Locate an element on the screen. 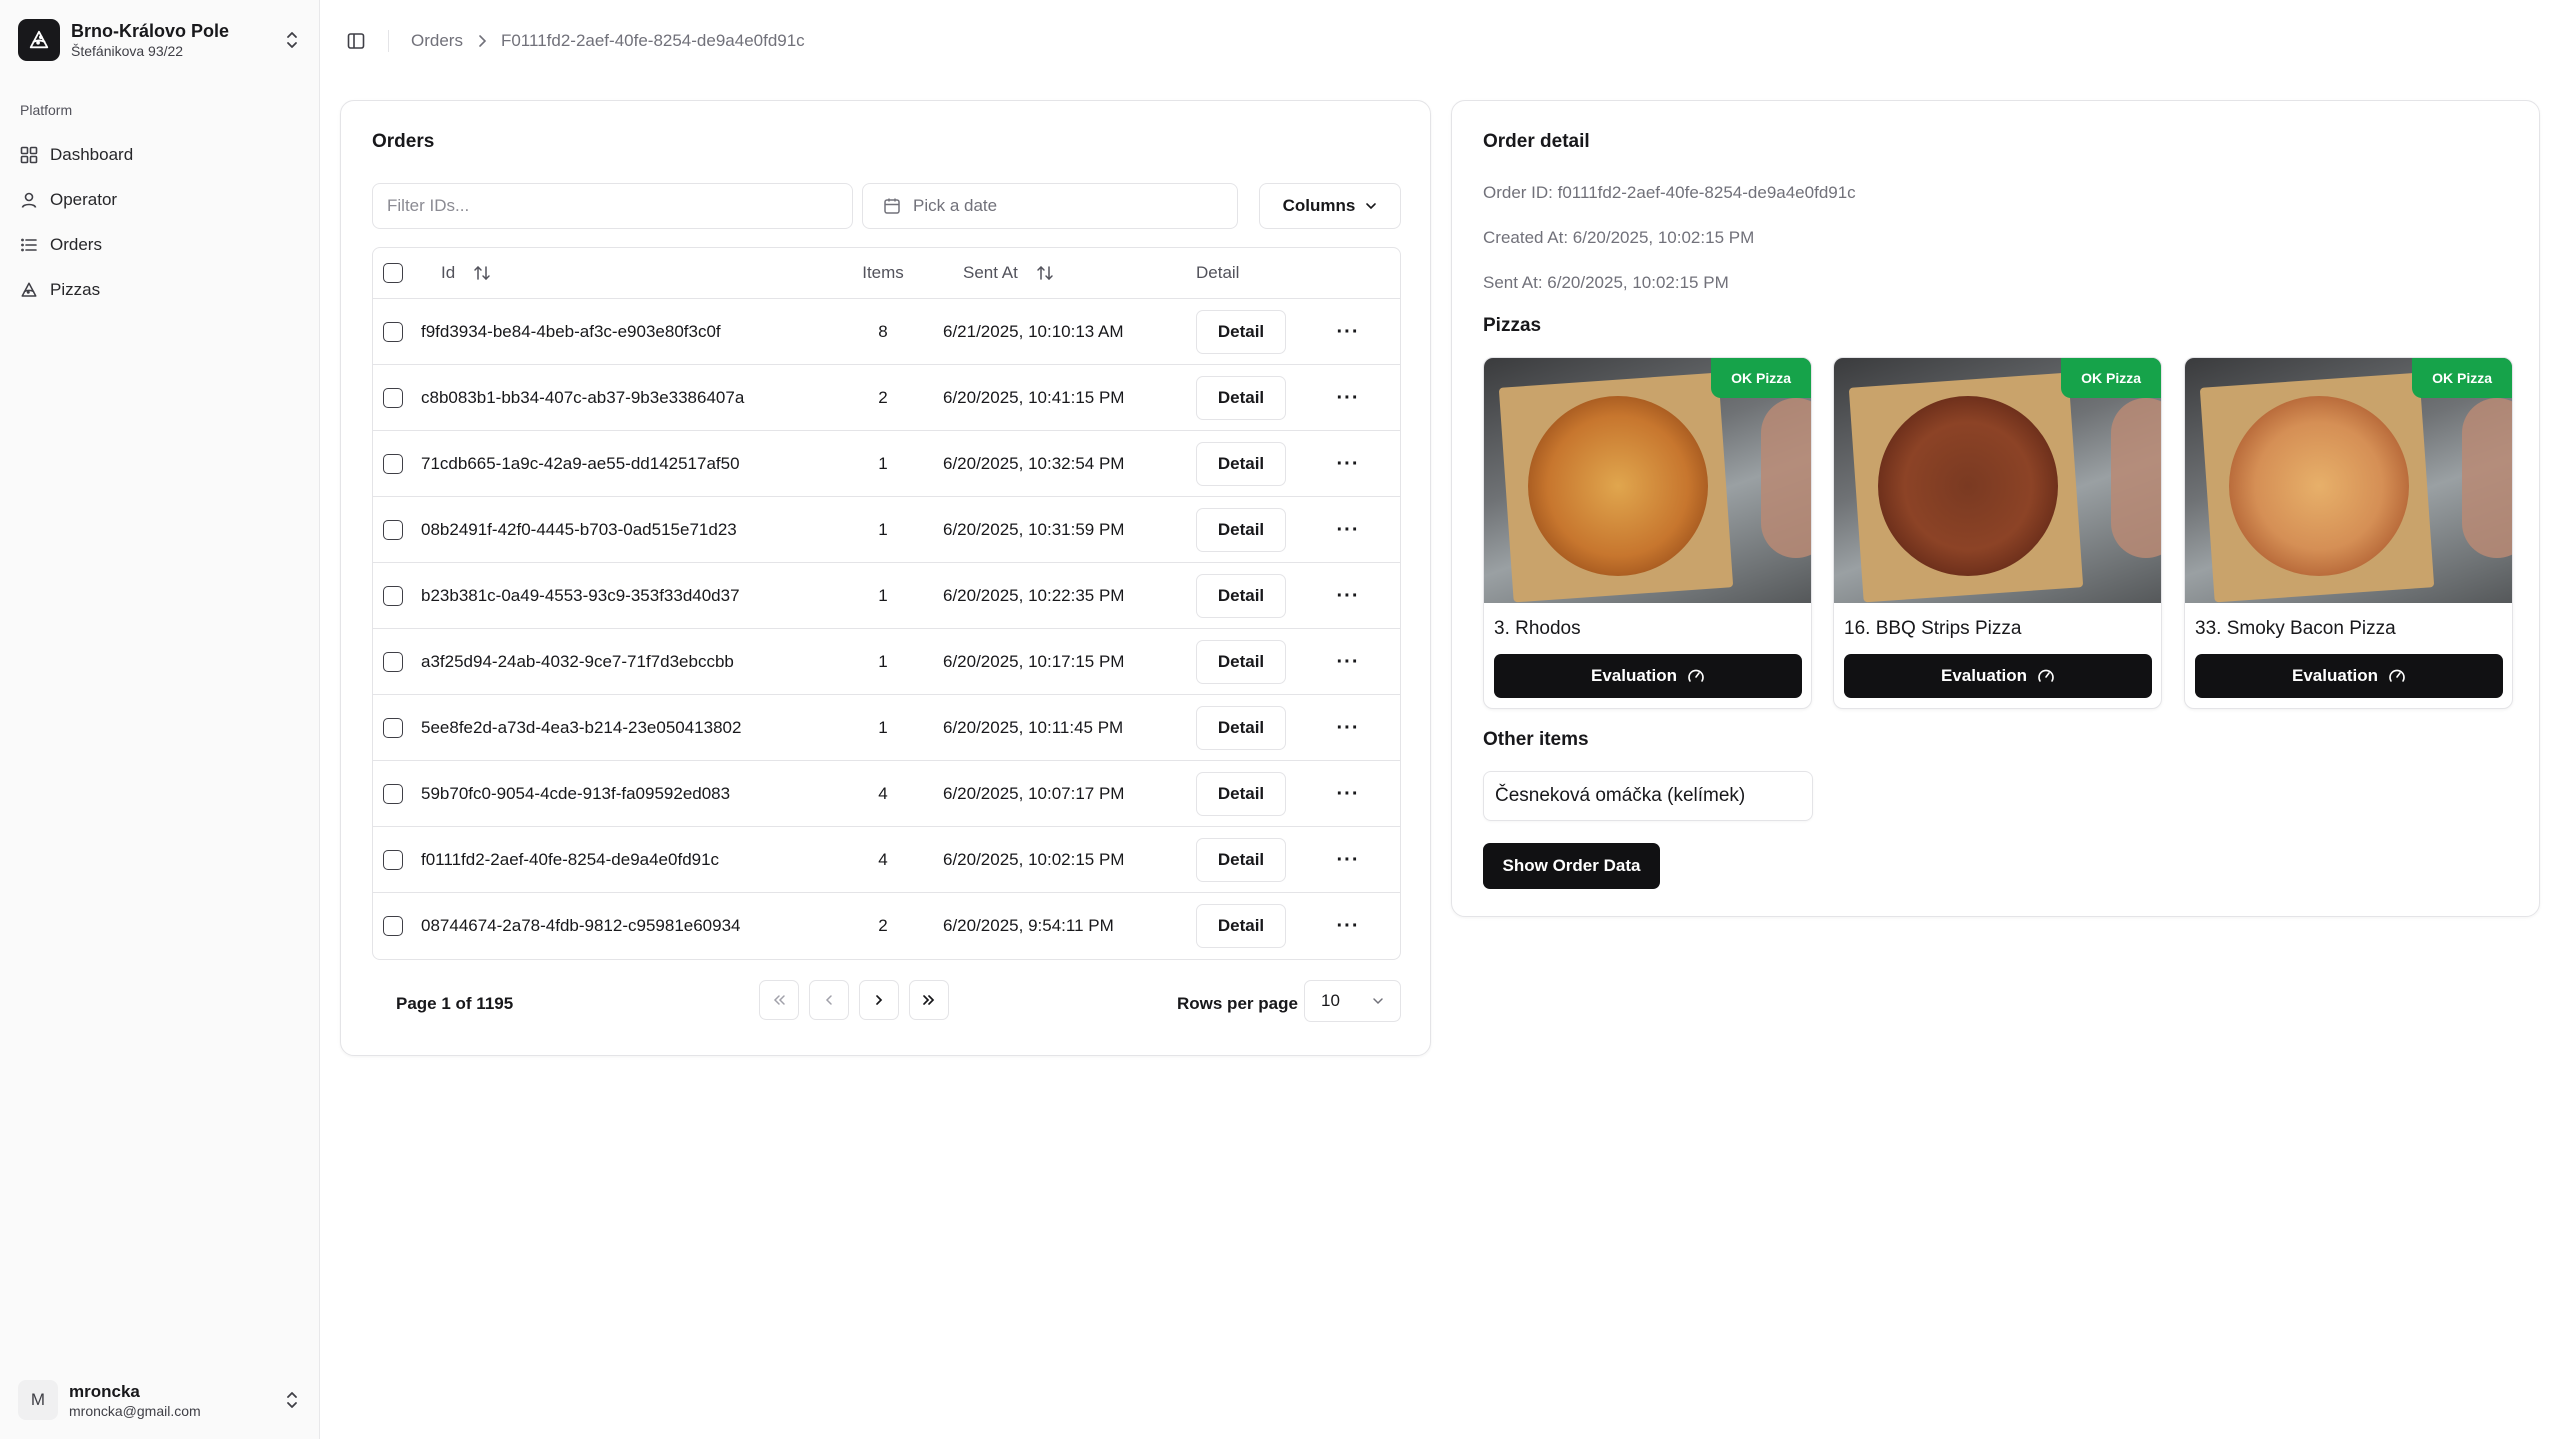  pizza-name: 33. Smoky Bacon Pizza is located at coordinates (2295, 628).